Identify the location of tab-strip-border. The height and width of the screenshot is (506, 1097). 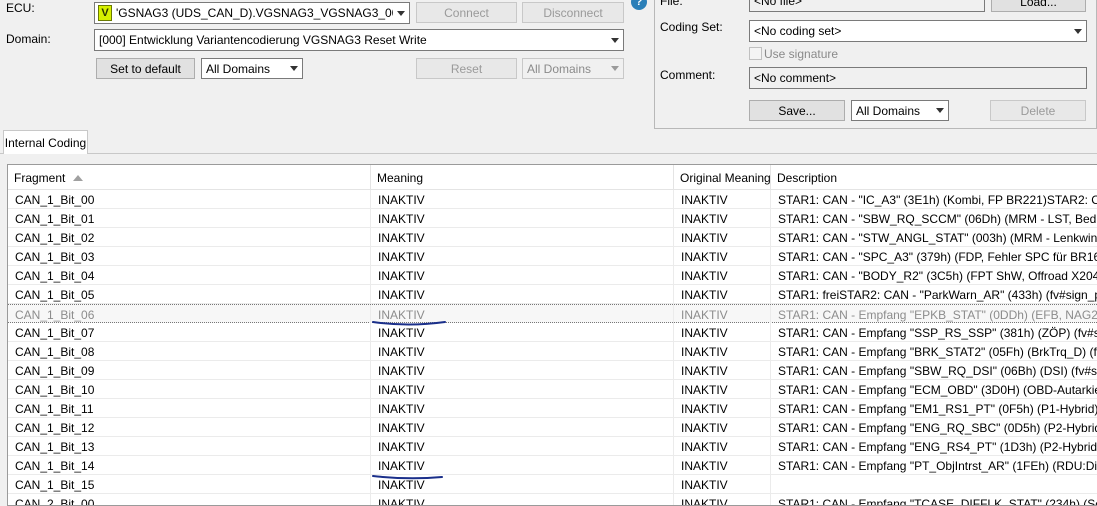
(548, 153).